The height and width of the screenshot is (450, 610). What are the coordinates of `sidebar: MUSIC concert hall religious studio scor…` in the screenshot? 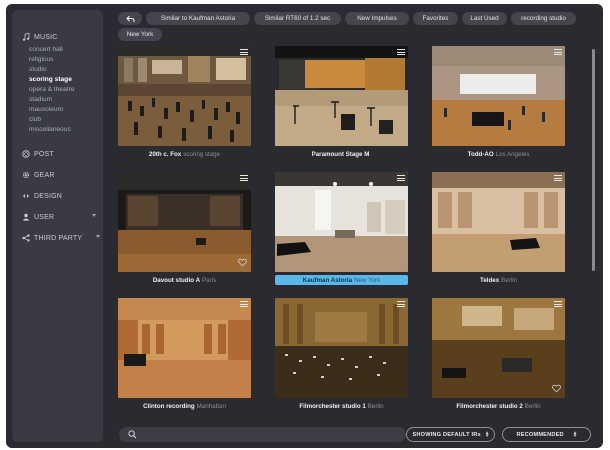 It's located at (57, 226).